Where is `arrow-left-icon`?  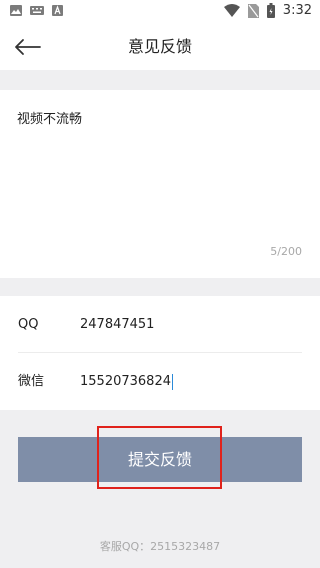 arrow-left-icon is located at coordinates (28, 47).